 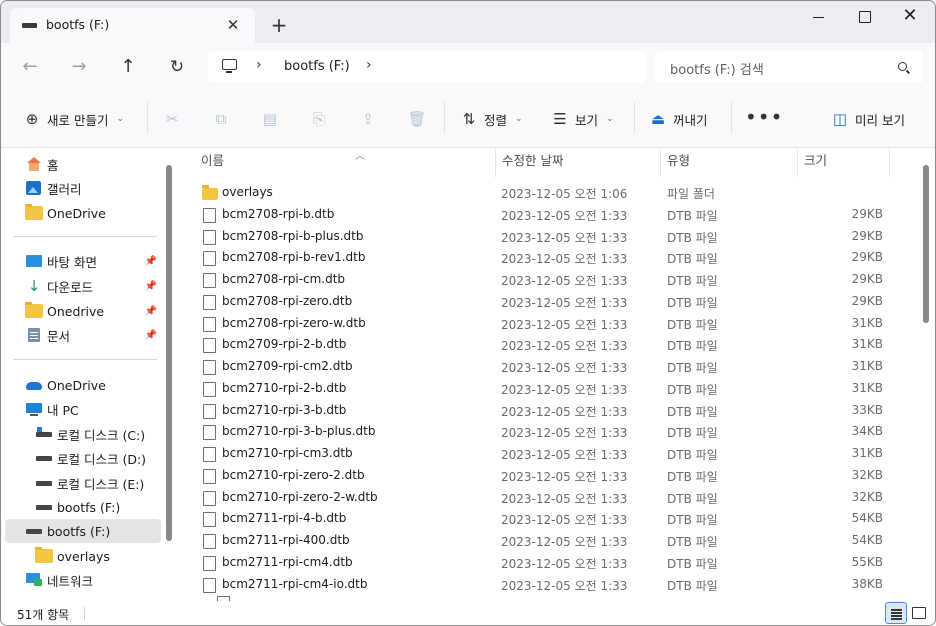 What do you see at coordinates (764, 117) in the screenshot?
I see `more-options-button: •••` at bounding box center [764, 117].